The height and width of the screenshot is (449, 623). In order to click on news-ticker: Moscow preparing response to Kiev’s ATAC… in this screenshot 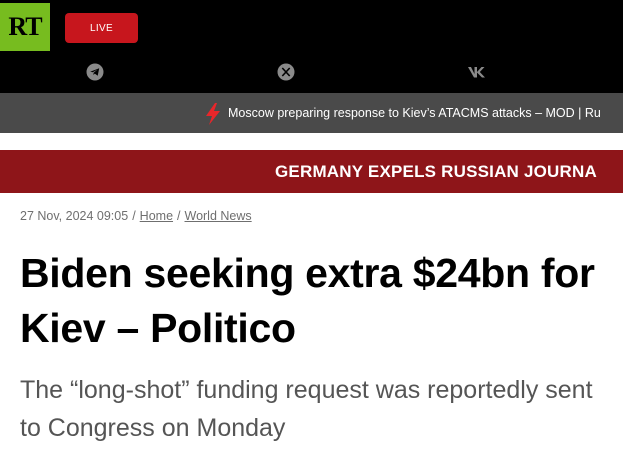, I will do `click(311, 113)`.